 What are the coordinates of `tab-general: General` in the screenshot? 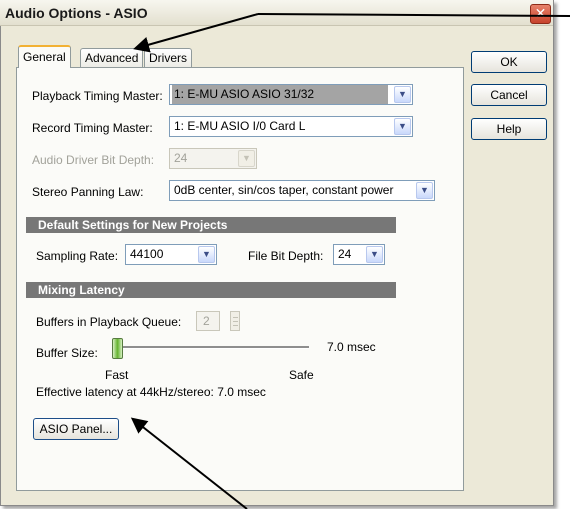 It's located at (44, 56).